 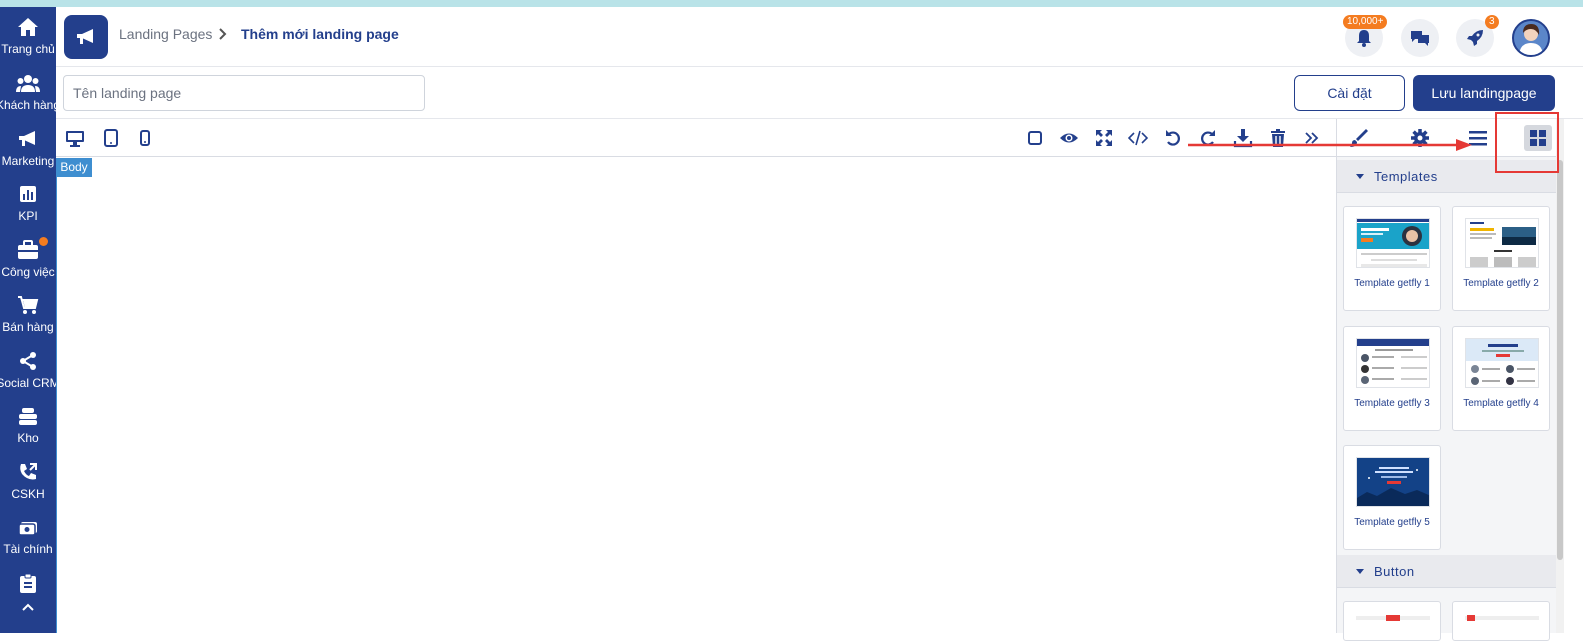 What do you see at coordinates (28, 272) in the screenshot?
I see `sidebar-item-label: Công việc` at bounding box center [28, 272].